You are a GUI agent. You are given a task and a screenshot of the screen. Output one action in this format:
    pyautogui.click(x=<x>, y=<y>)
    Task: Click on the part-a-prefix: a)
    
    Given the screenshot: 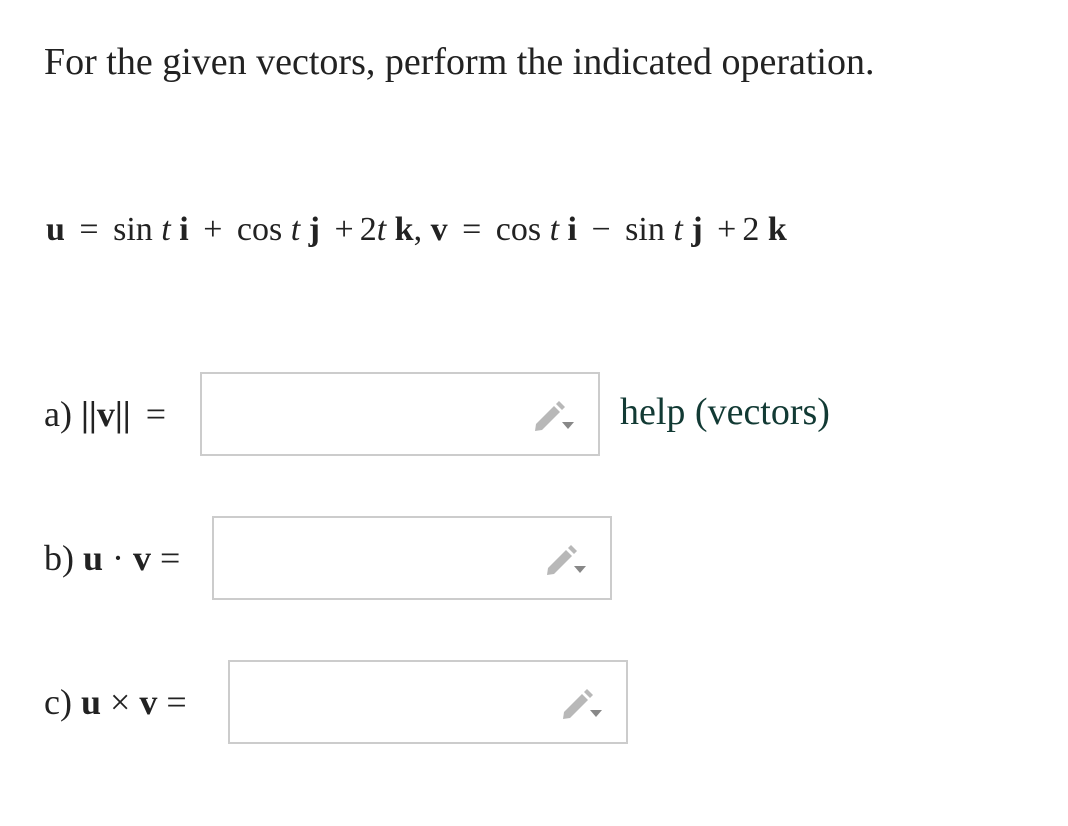 What is the action you would take?
    pyautogui.click(x=58, y=414)
    